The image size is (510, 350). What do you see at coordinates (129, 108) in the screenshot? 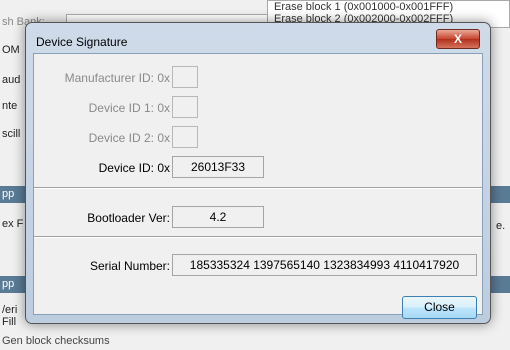
I see `device-id-1-label: Device ID 1: 0x` at bounding box center [129, 108].